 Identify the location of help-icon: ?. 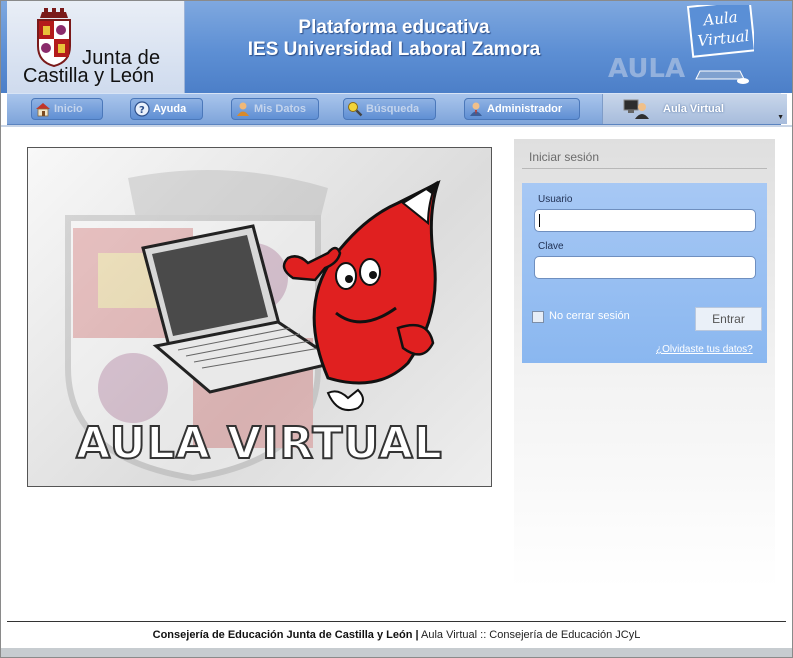
(142, 109).